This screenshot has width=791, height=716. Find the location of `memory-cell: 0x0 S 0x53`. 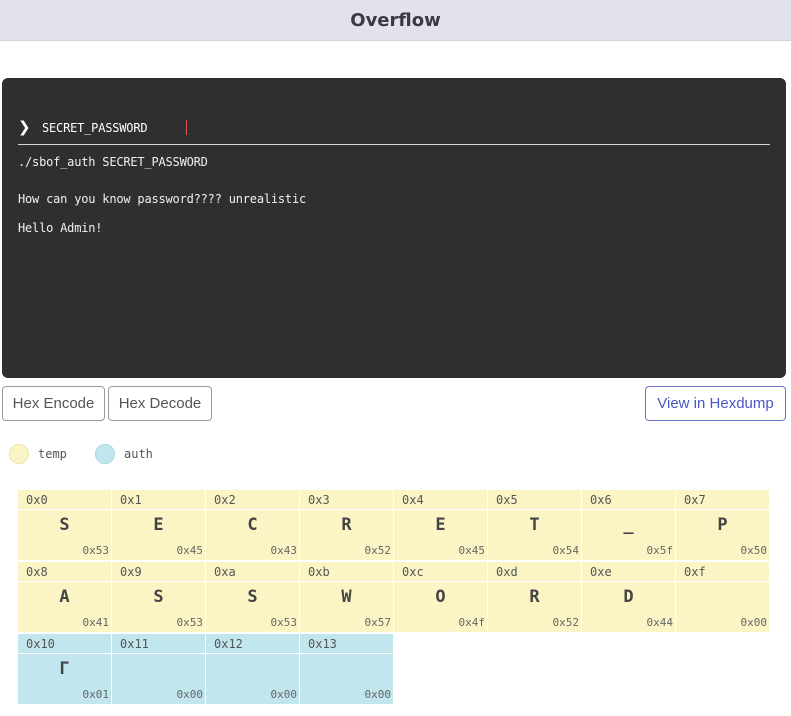

memory-cell: 0x0 S 0x53 is located at coordinates (64, 525).